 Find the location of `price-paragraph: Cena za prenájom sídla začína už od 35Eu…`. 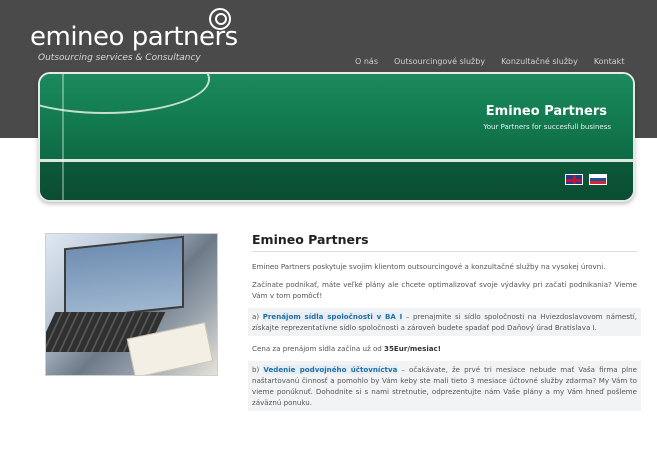

price-paragraph: Cena za prenájom sídla začína už od 35Eu… is located at coordinates (444, 348).